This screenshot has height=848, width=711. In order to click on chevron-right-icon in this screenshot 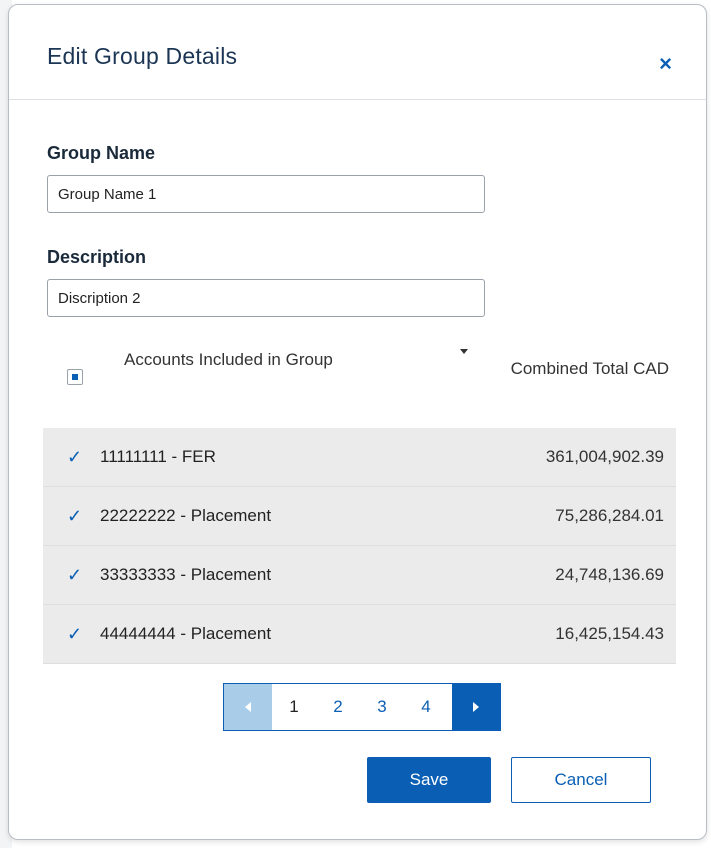, I will do `click(476, 707)`.